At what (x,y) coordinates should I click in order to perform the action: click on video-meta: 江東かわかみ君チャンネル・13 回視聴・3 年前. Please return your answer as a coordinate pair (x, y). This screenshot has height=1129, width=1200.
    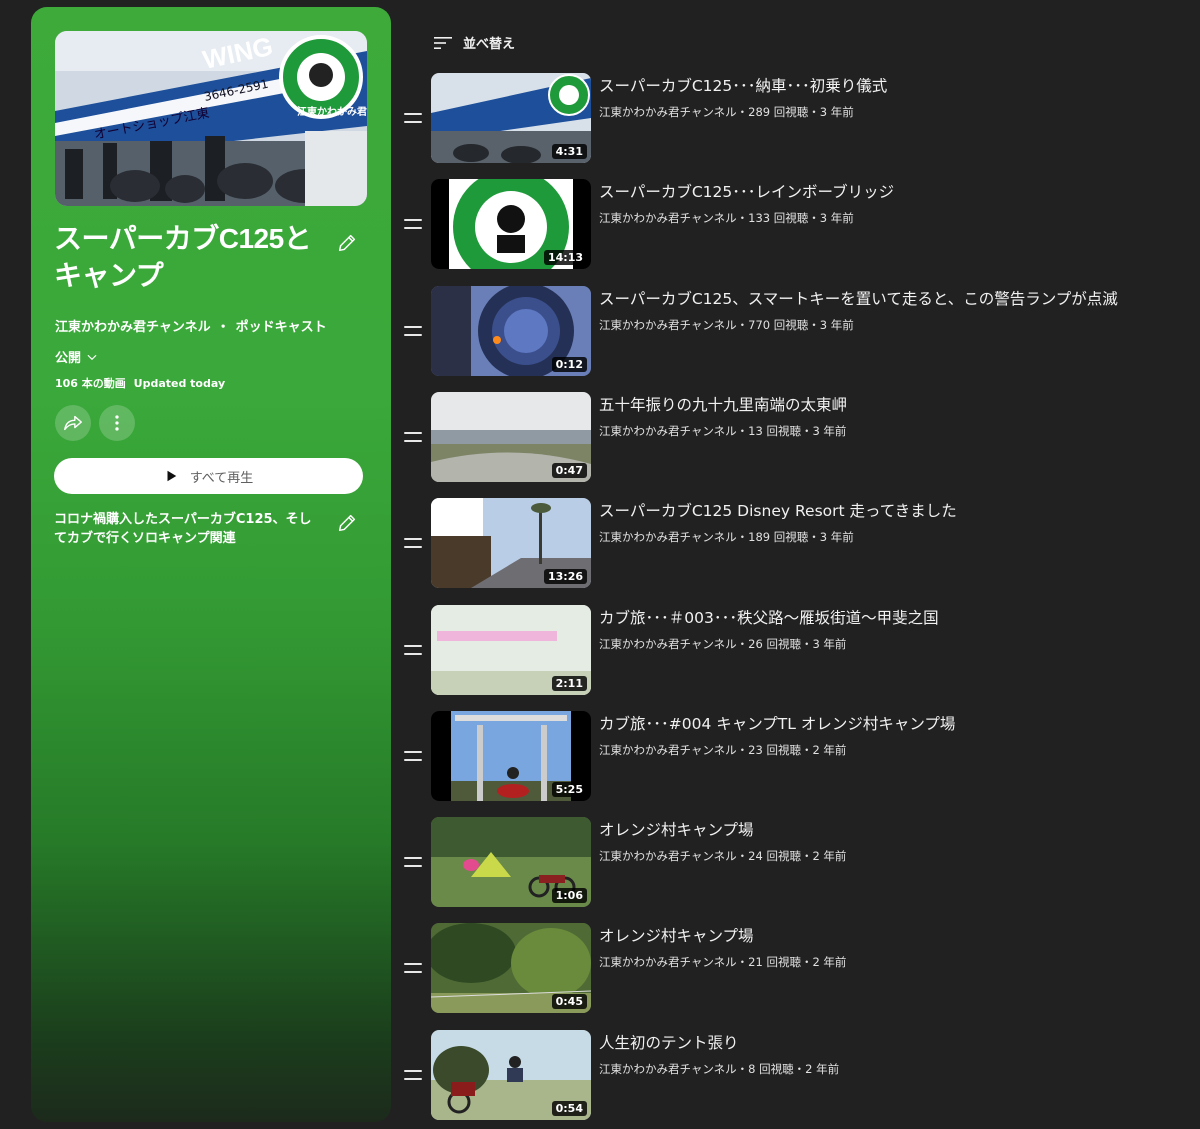
    Looking at the image, I should click on (723, 431).